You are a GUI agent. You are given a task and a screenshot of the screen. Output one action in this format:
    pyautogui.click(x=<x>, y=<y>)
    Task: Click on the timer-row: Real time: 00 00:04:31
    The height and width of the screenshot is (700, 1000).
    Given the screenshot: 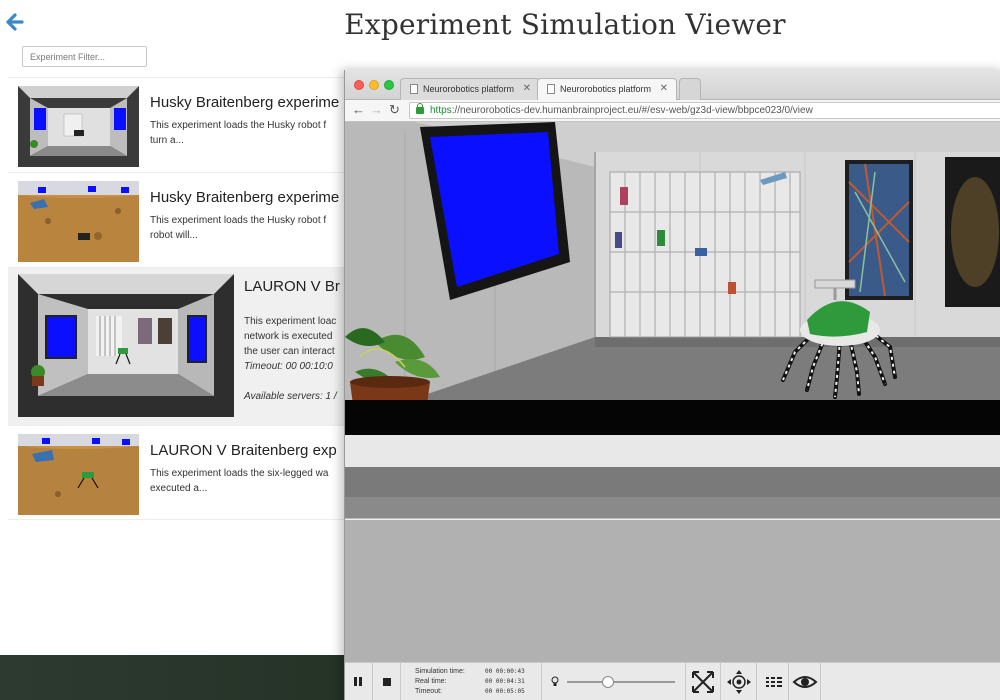 What is the action you would take?
    pyautogui.click(x=470, y=682)
    